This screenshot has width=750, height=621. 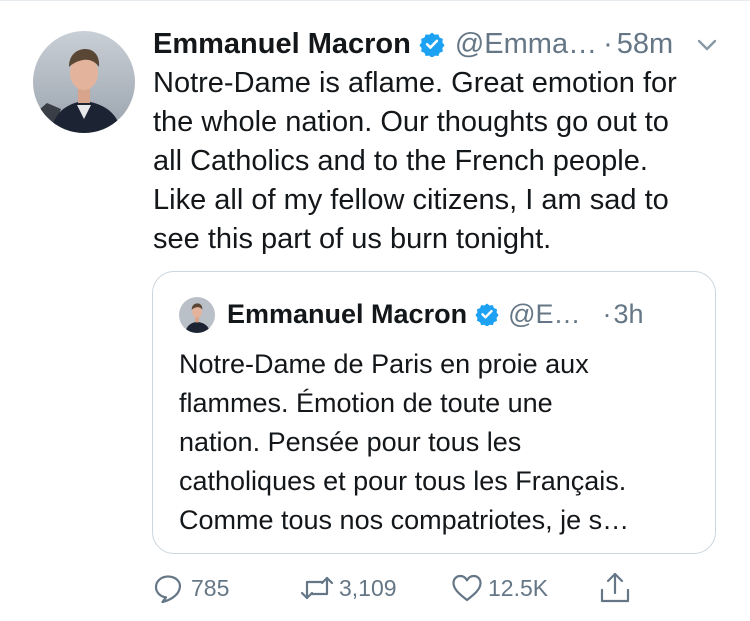 What do you see at coordinates (411, 122) in the screenshot?
I see `tweet-text-line: the whole nation. Our thoughts go out to` at bounding box center [411, 122].